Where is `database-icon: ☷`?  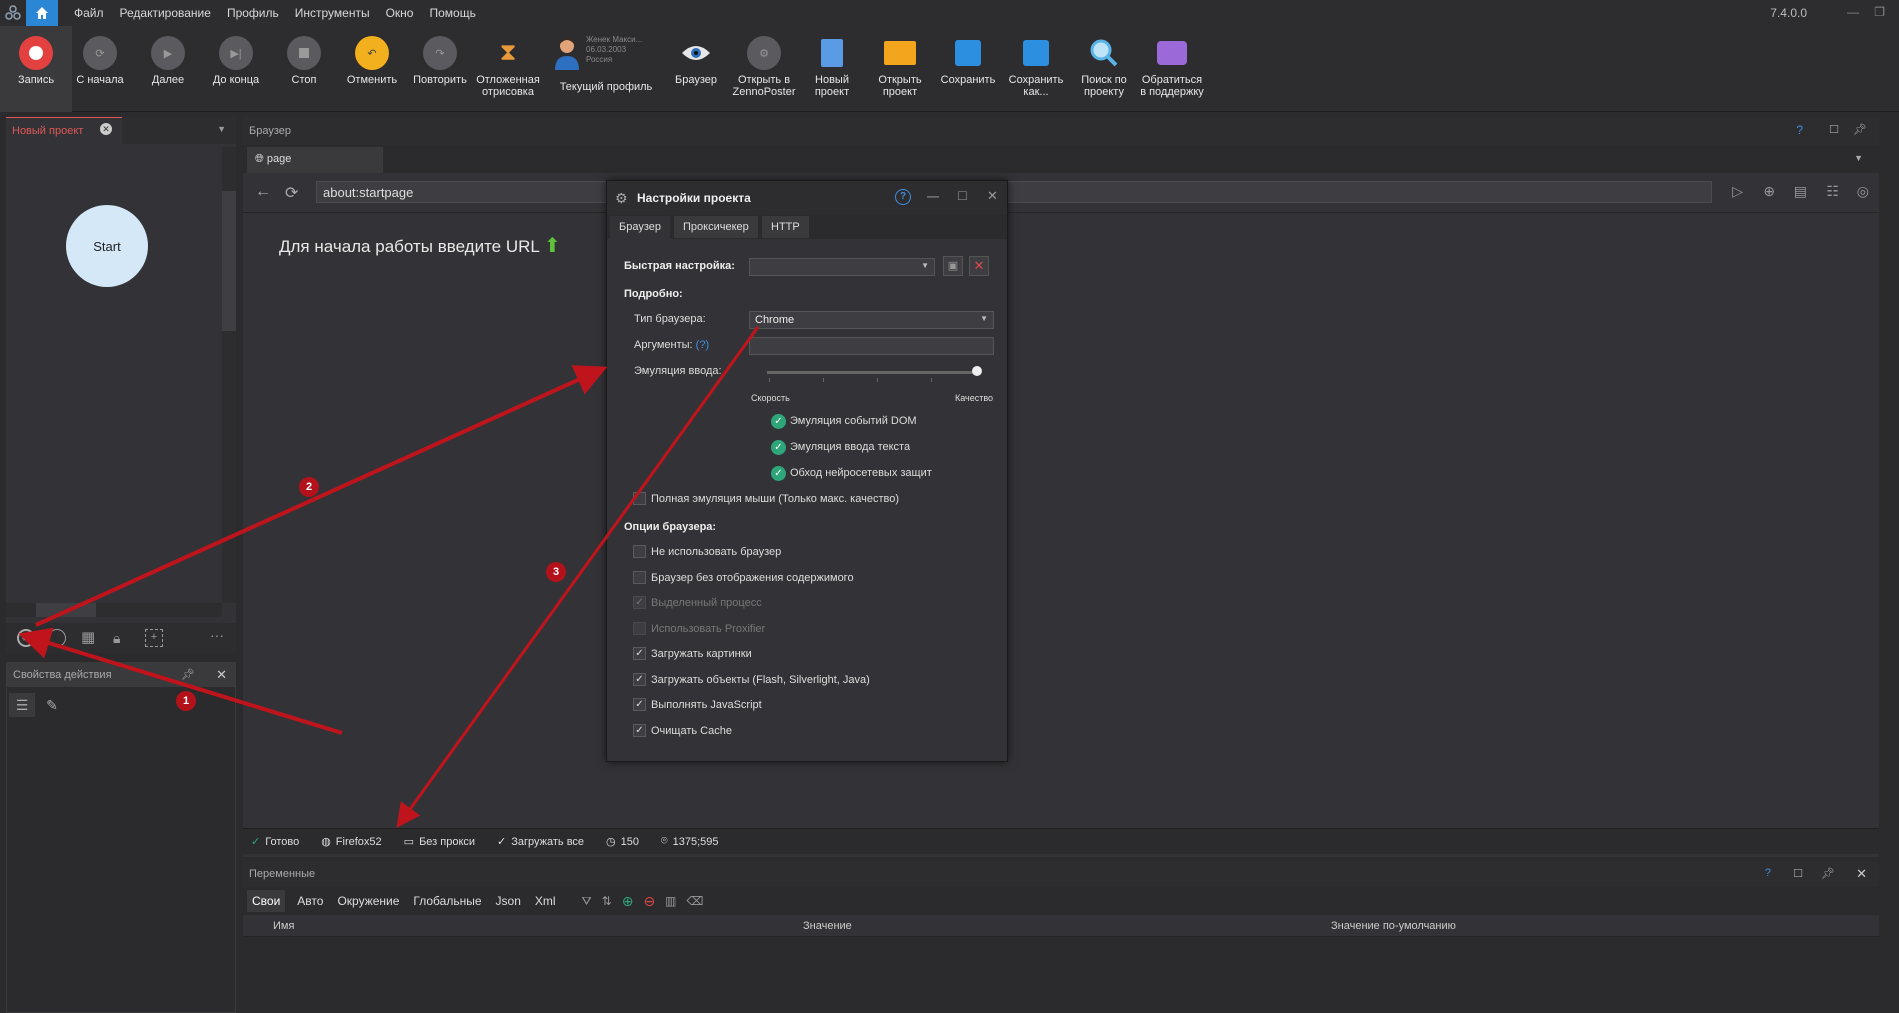
database-icon: ☷ is located at coordinates (1832, 191).